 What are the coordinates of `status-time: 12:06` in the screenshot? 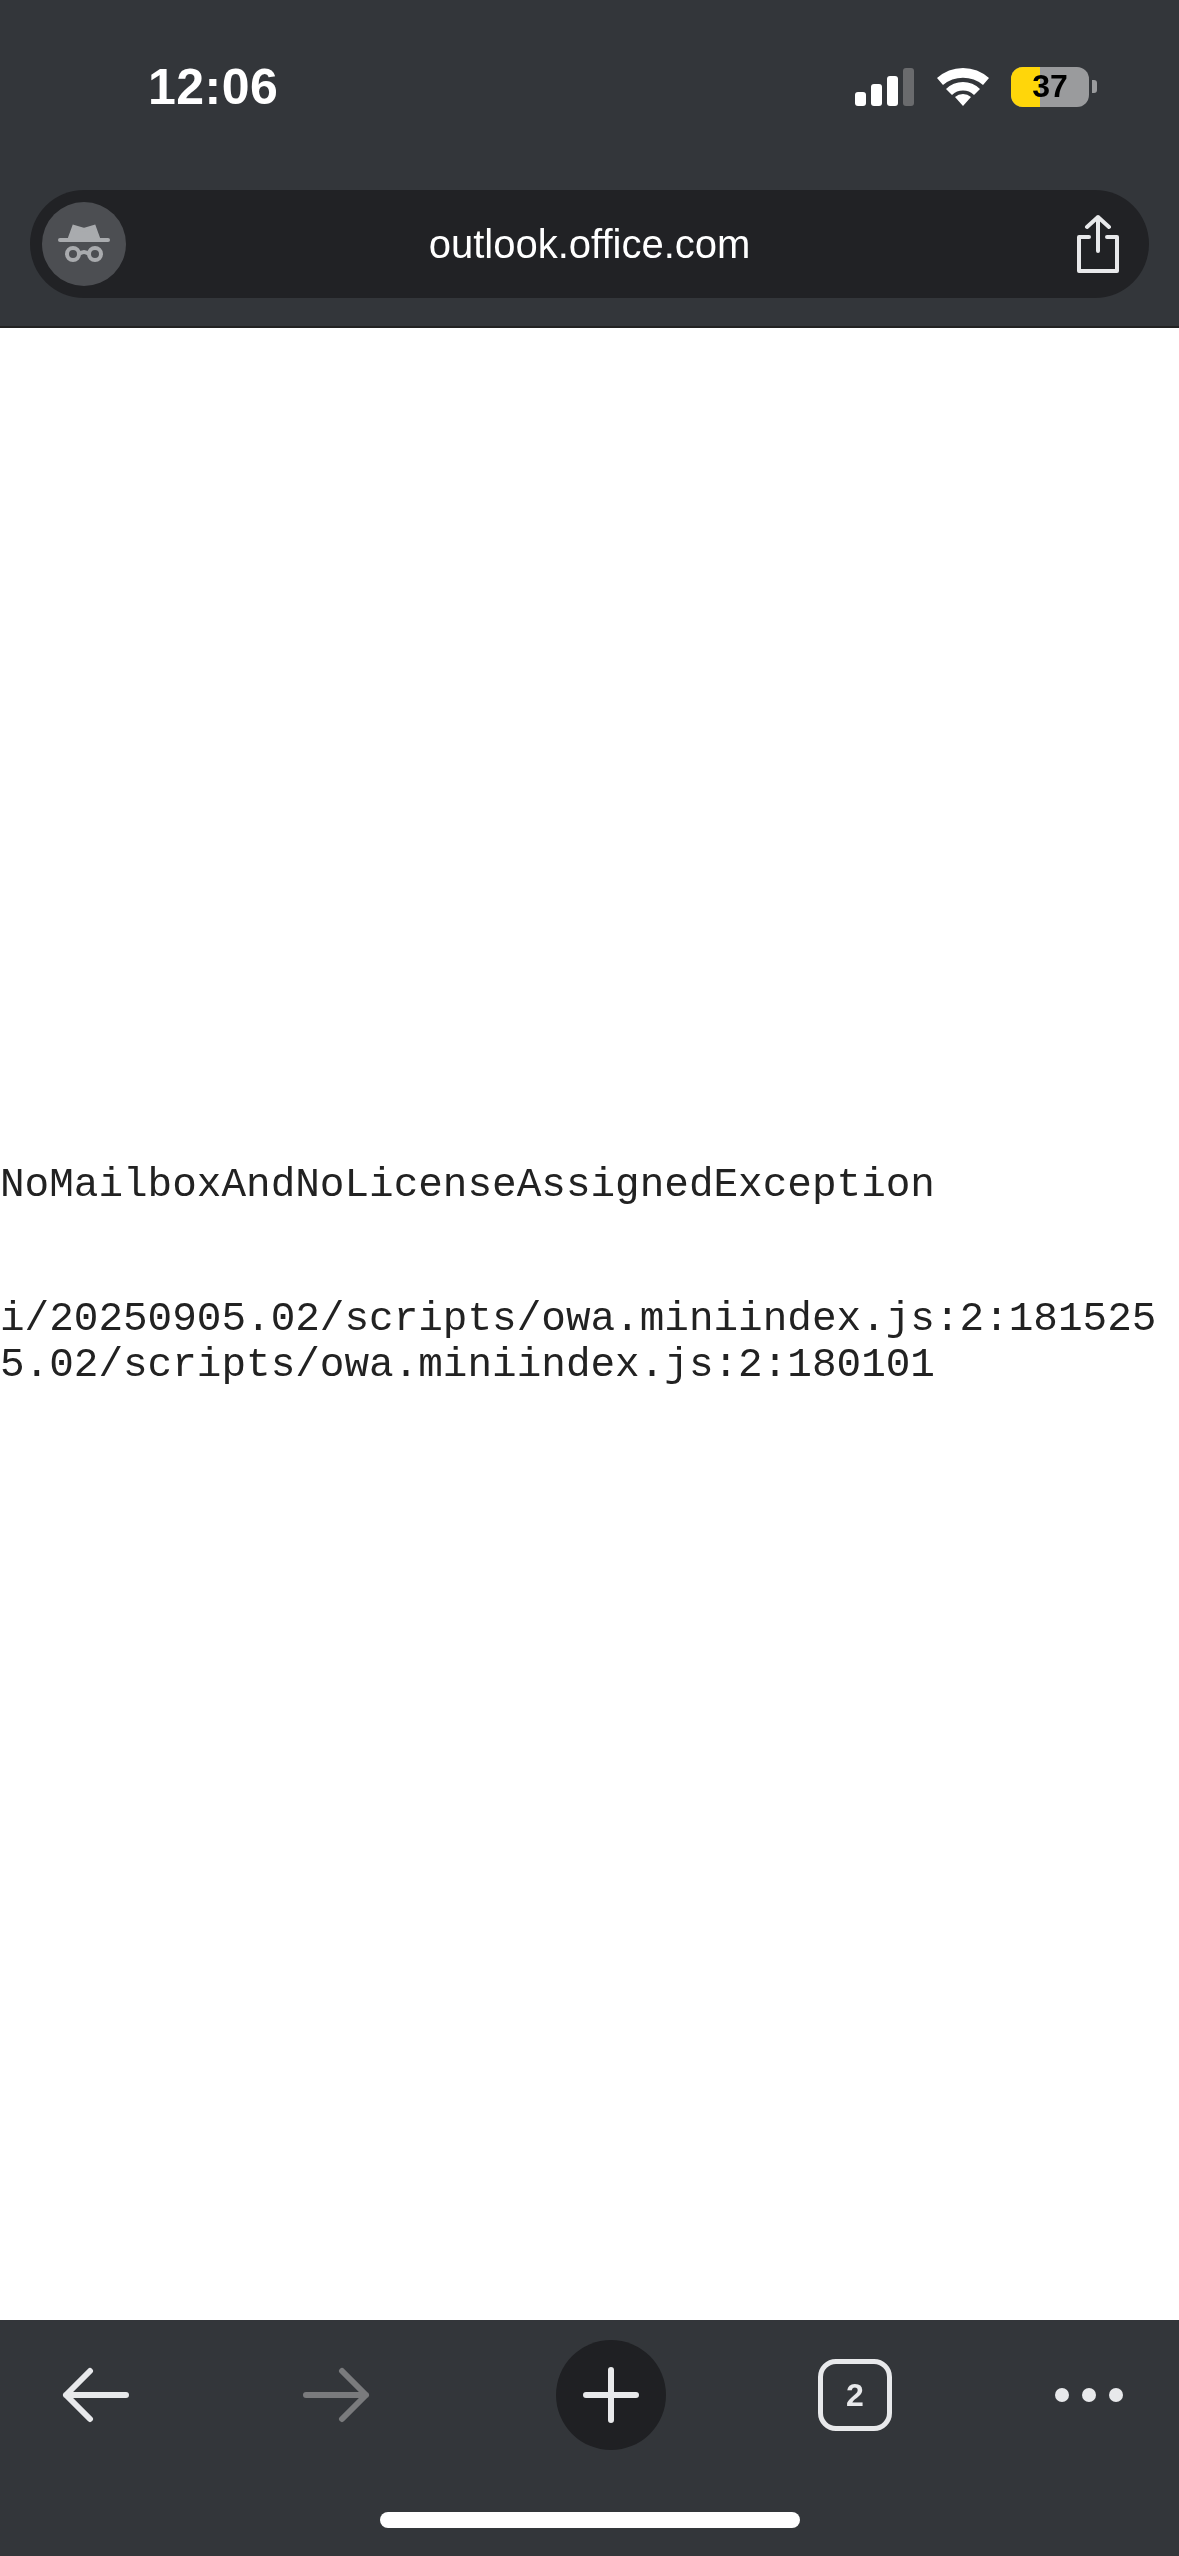 It's located at (213, 86).